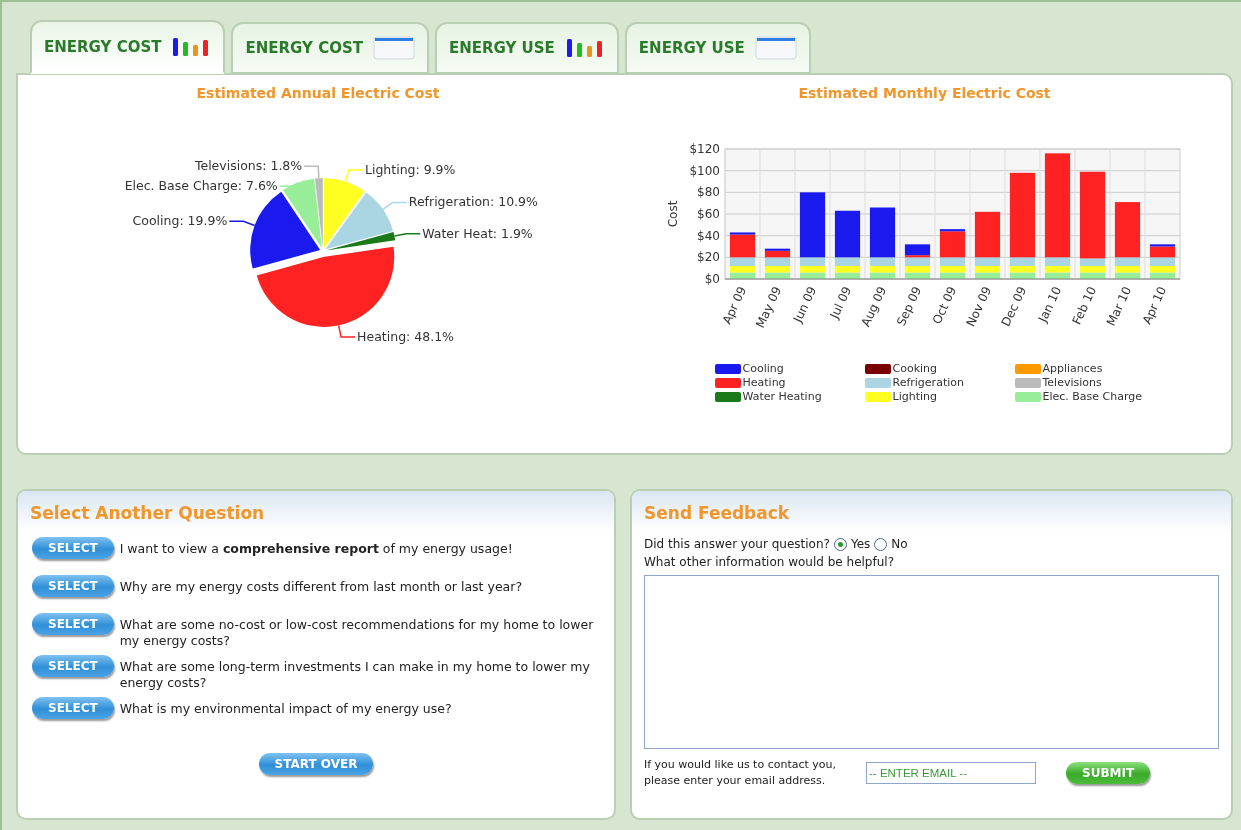  Describe the element at coordinates (708, 214) in the screenshot. I see `axis-tick-label: $60` at that location.